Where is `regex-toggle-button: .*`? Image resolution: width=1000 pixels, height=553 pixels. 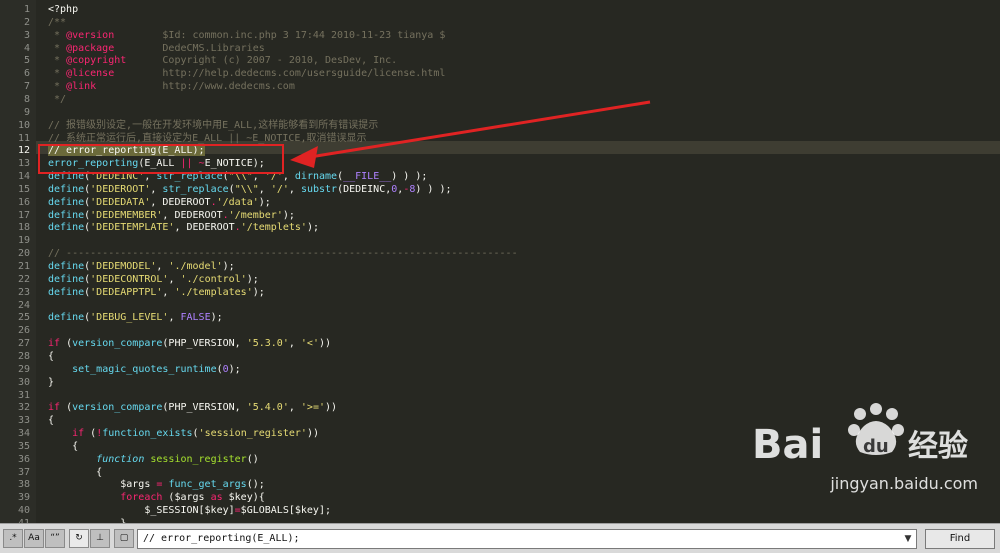 regex-toggle-button: .* is located at coordinates (13, 538).